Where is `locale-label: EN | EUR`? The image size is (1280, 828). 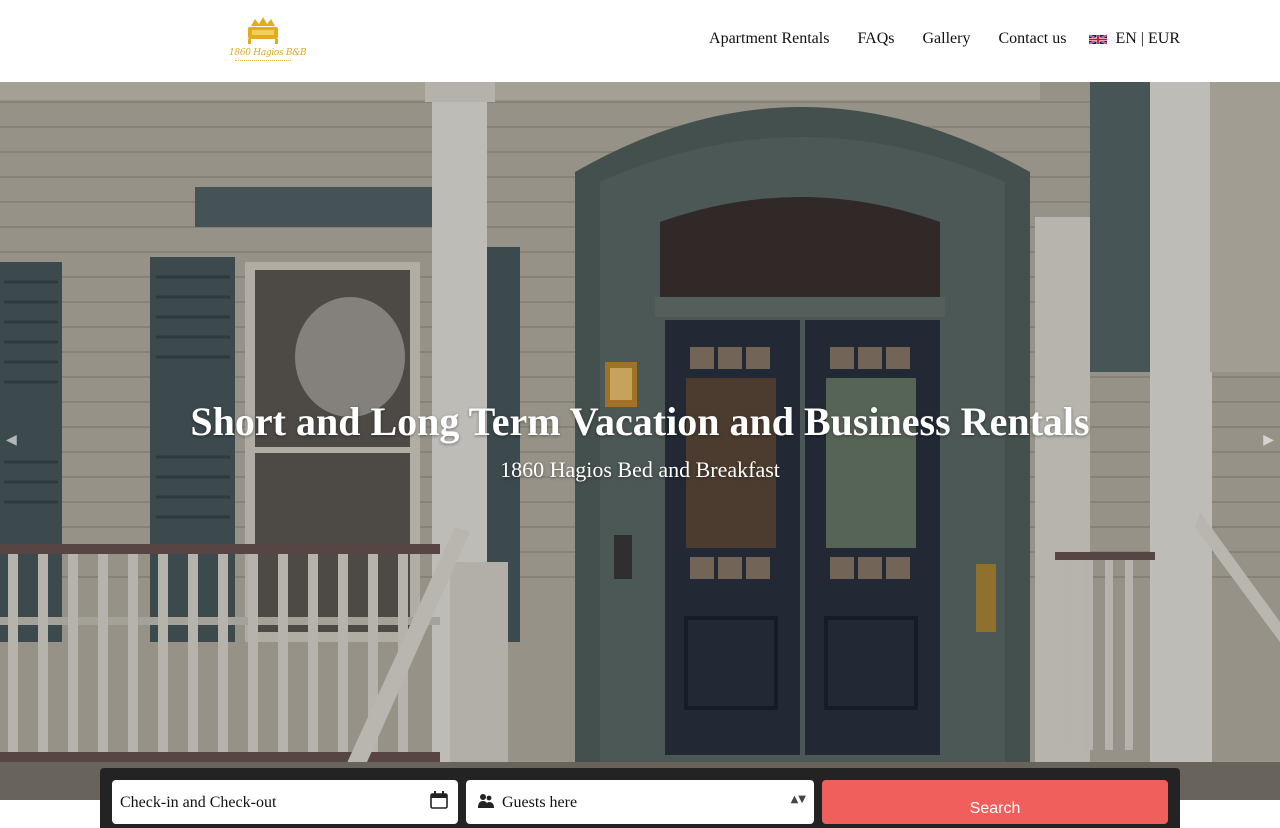
locale-label: EN | EUR is located at coordinates (1147, 38).